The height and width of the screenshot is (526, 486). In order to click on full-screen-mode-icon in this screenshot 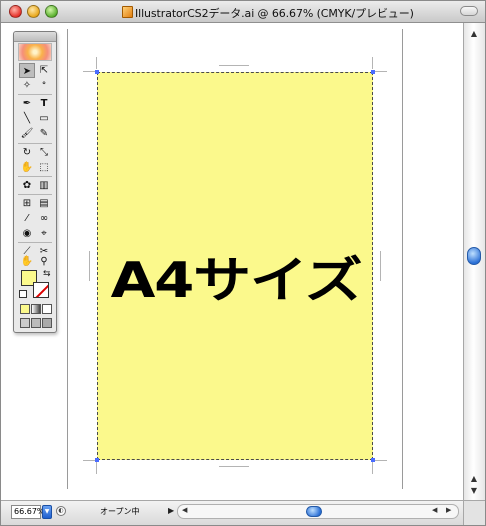, I will do `click(47, 323)`.